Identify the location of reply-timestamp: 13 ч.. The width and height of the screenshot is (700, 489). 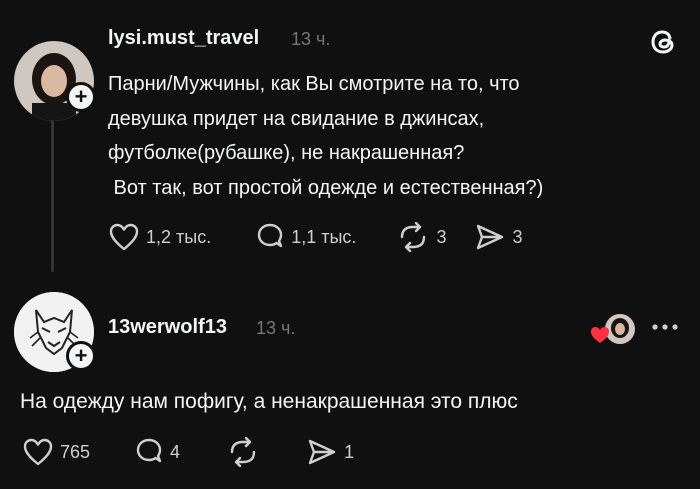
(276, 328).